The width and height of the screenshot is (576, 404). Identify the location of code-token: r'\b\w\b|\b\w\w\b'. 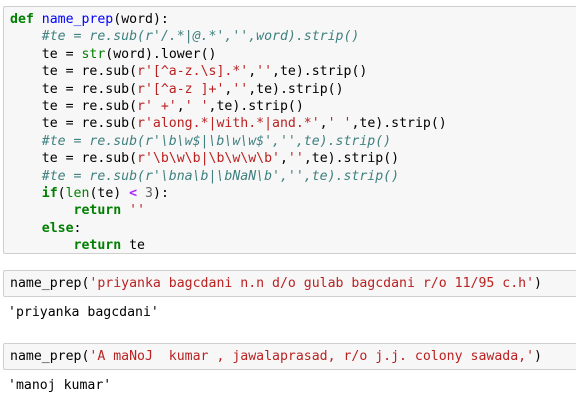
(208, 159).